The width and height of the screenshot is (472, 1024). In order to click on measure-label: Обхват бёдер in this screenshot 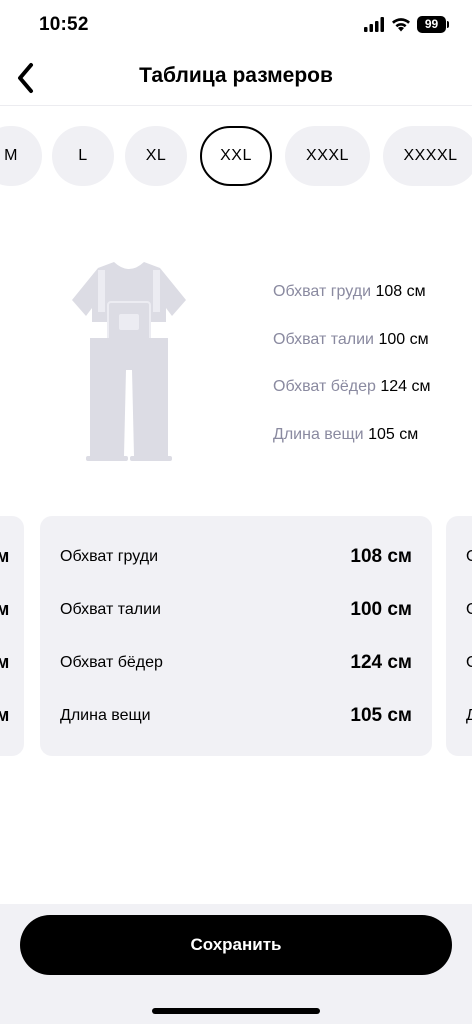, I will do `click(324, 386)`.